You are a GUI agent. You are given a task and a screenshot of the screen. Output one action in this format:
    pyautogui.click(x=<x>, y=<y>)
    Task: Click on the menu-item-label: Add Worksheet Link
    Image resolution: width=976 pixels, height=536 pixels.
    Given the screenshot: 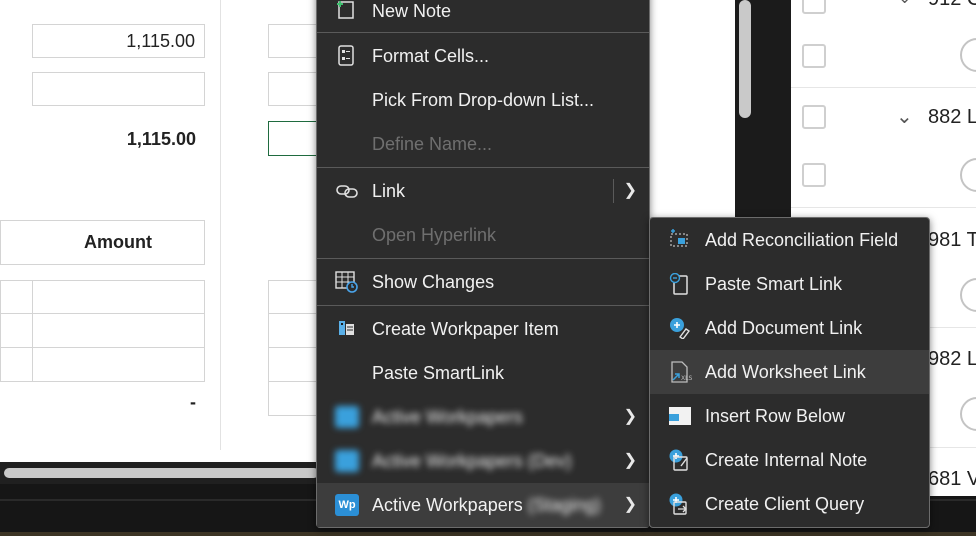 What is the action you would take?
    pyautogui.click(x=785, y=372)
    